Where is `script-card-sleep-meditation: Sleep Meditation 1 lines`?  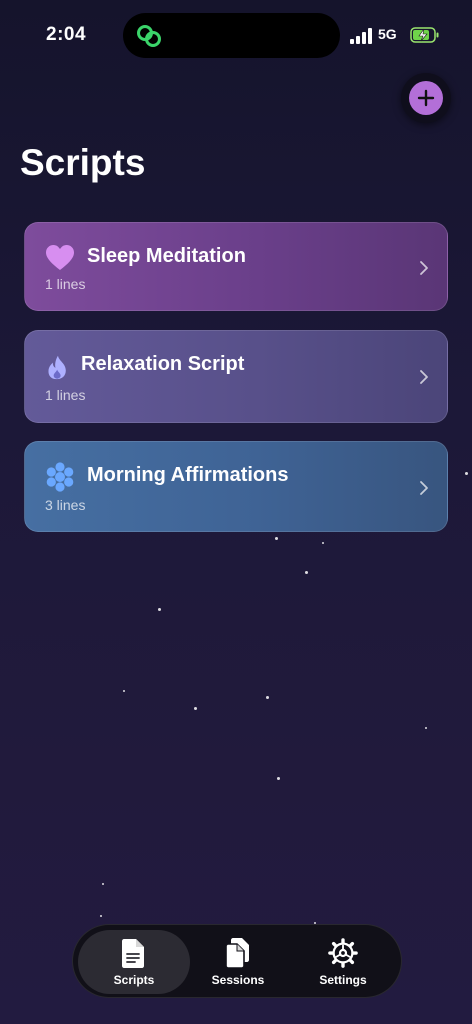
script-card-sleep-meditation: Sleep Meditation 1 lines is located at coordinates (236, 266).